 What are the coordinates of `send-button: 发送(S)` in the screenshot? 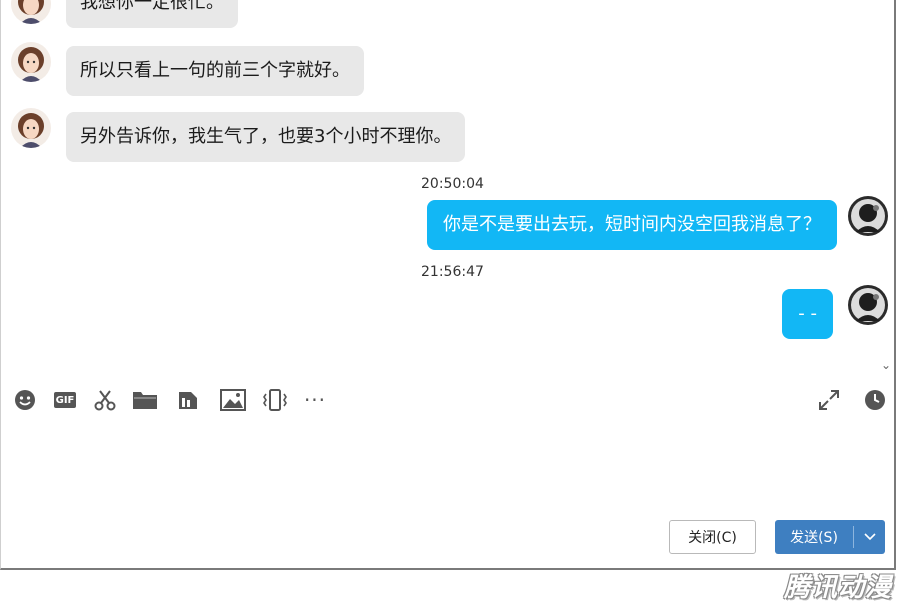 It's located at (814, 537).